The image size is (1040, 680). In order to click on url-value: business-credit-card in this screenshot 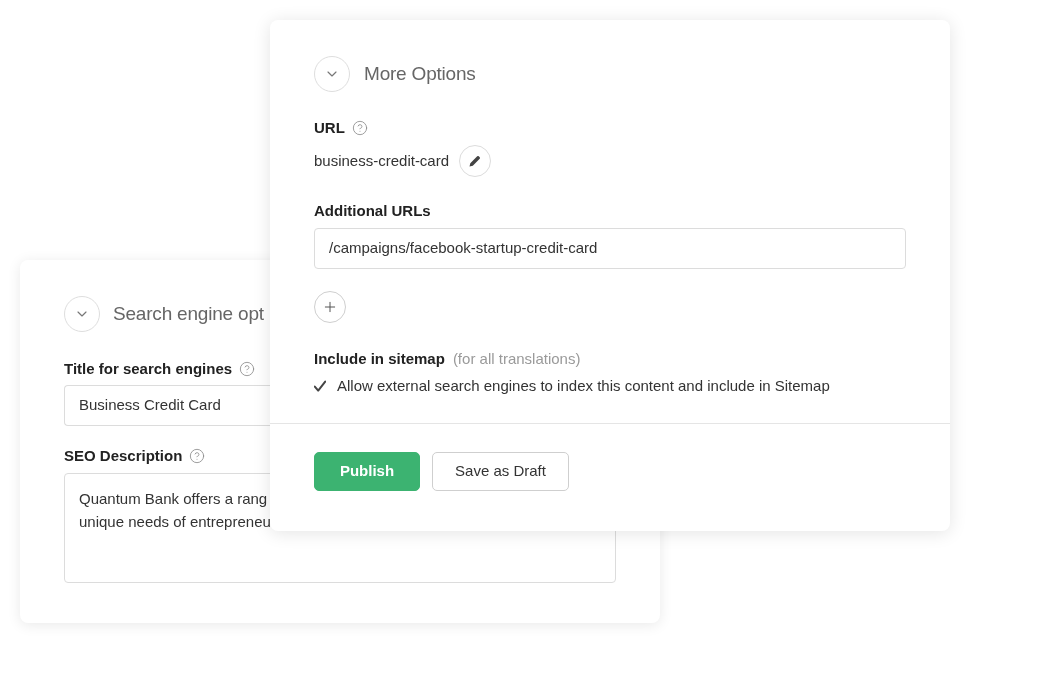, I will do `click(382, 161)`.